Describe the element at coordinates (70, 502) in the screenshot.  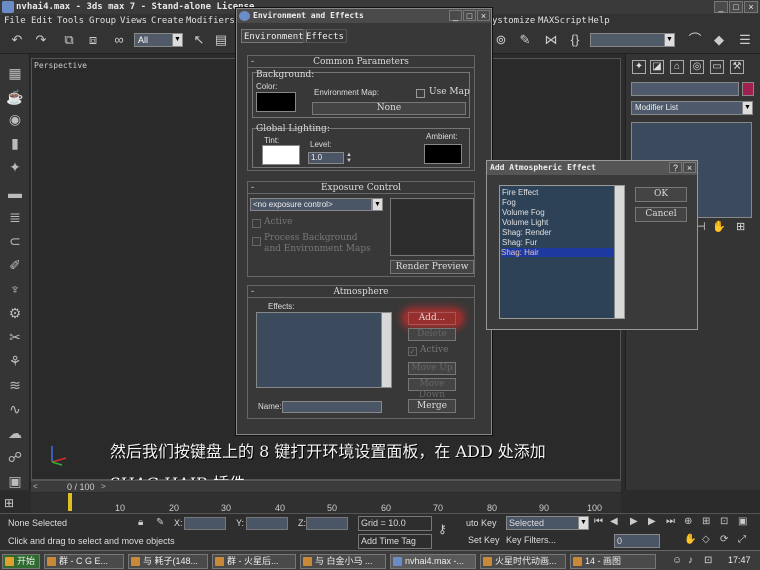
I see `time-marker` at that location.